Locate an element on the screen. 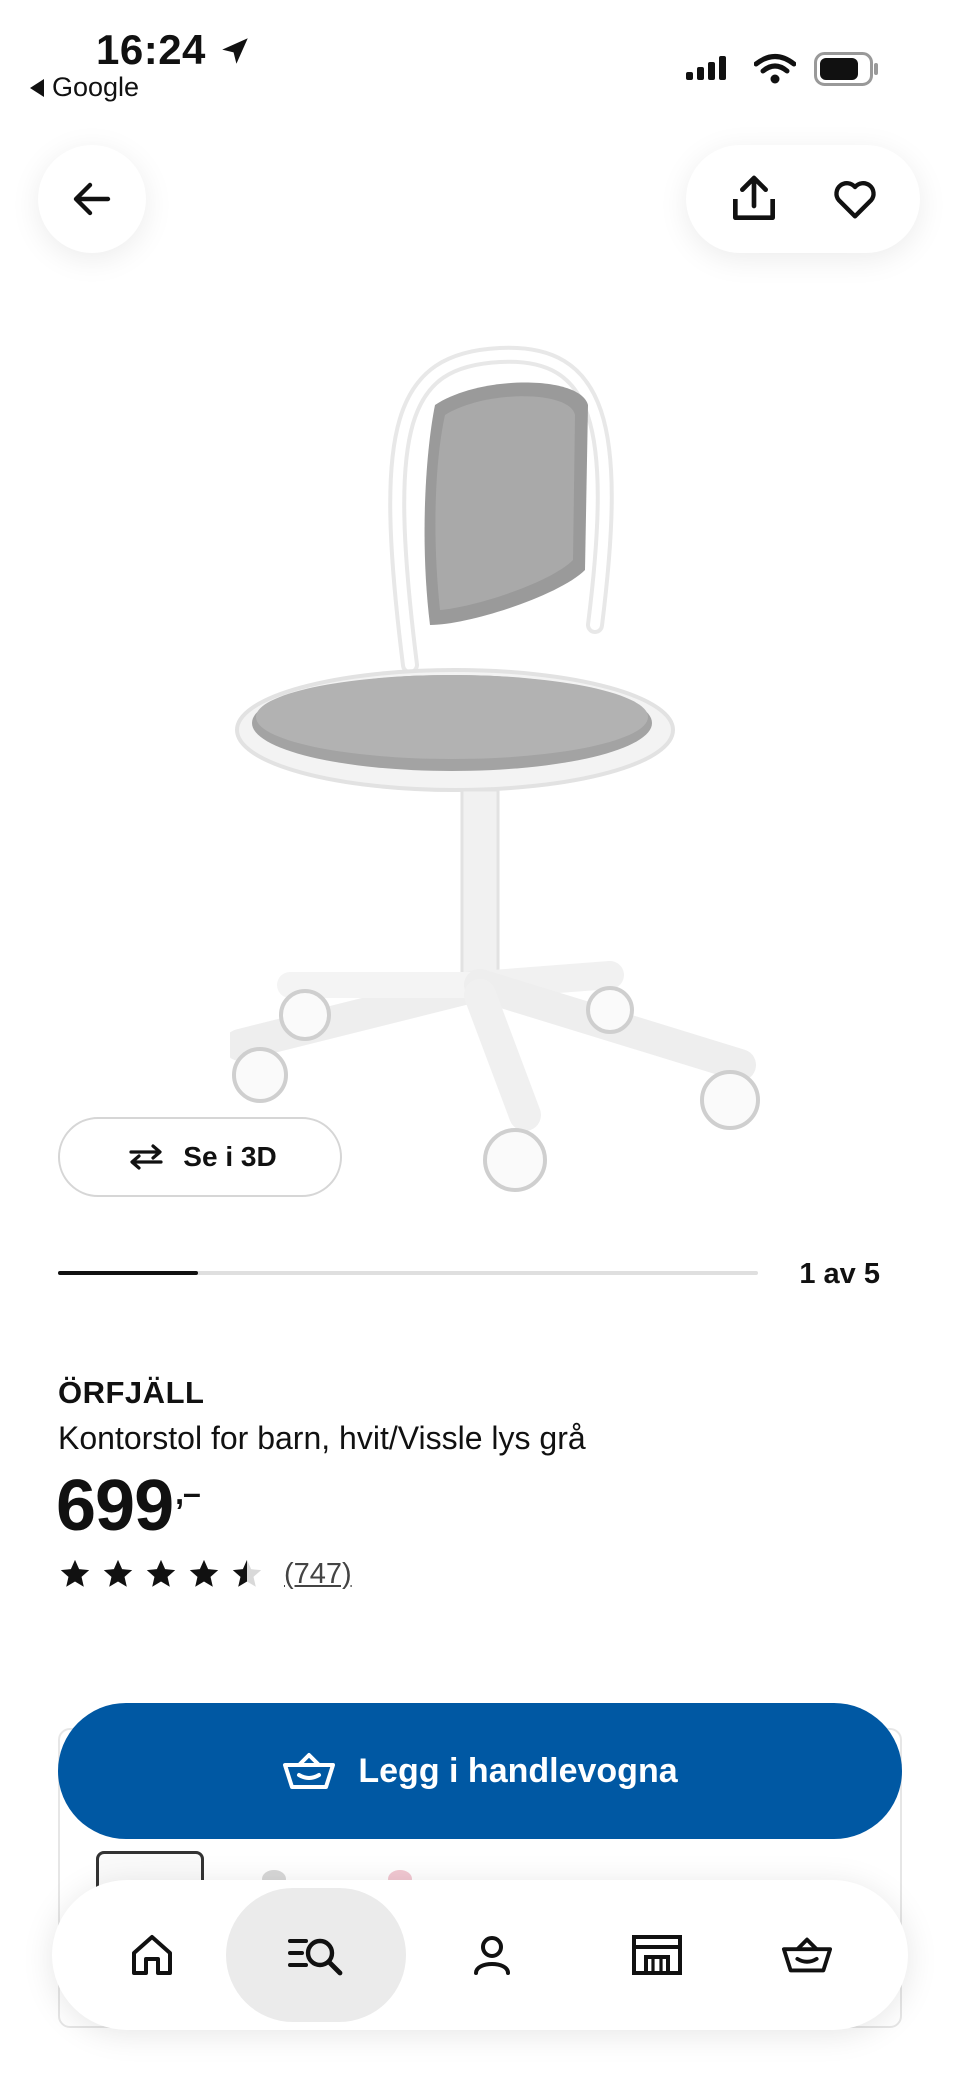 The height and width of the screenshot is (2081, 960). back-button is located at coordinates (92, 199).